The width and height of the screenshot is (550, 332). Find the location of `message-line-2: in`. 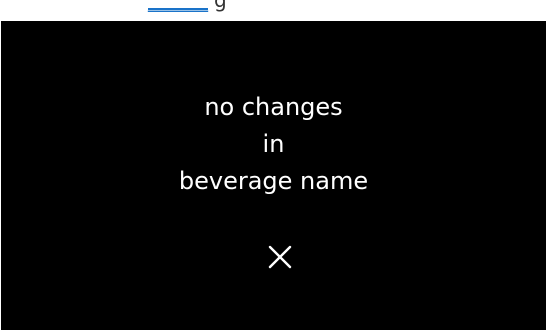

message-line-2: in is located at coordinates (273, 144).